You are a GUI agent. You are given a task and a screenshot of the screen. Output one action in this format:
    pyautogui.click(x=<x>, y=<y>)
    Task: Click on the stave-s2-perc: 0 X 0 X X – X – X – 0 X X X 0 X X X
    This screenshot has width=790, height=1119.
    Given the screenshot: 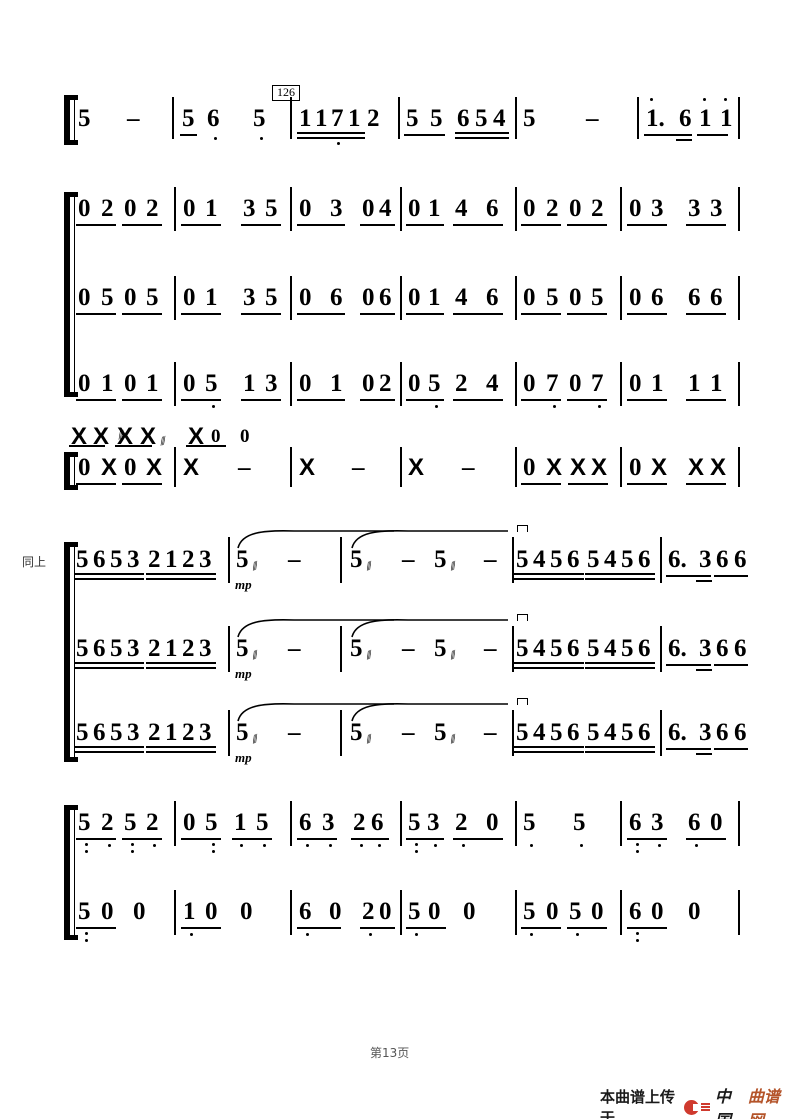 What is the action you would take?
    pyautogui.click(x=395, y=474)
    